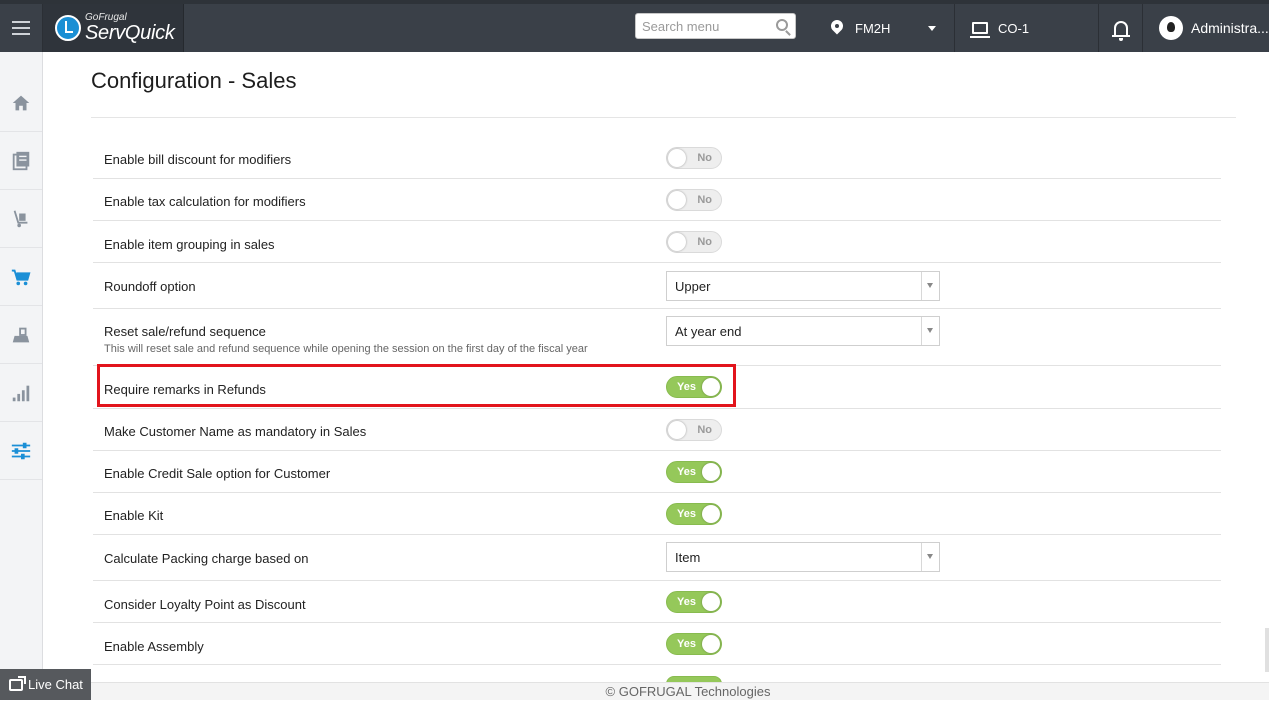 Image resolution: width=1269 pixels, height=701 pixels. Describe the element at coordinates (657, 644) in the screenshot. I see `setting-row-enable-assembly: Enable Assembly Yes` at that location.